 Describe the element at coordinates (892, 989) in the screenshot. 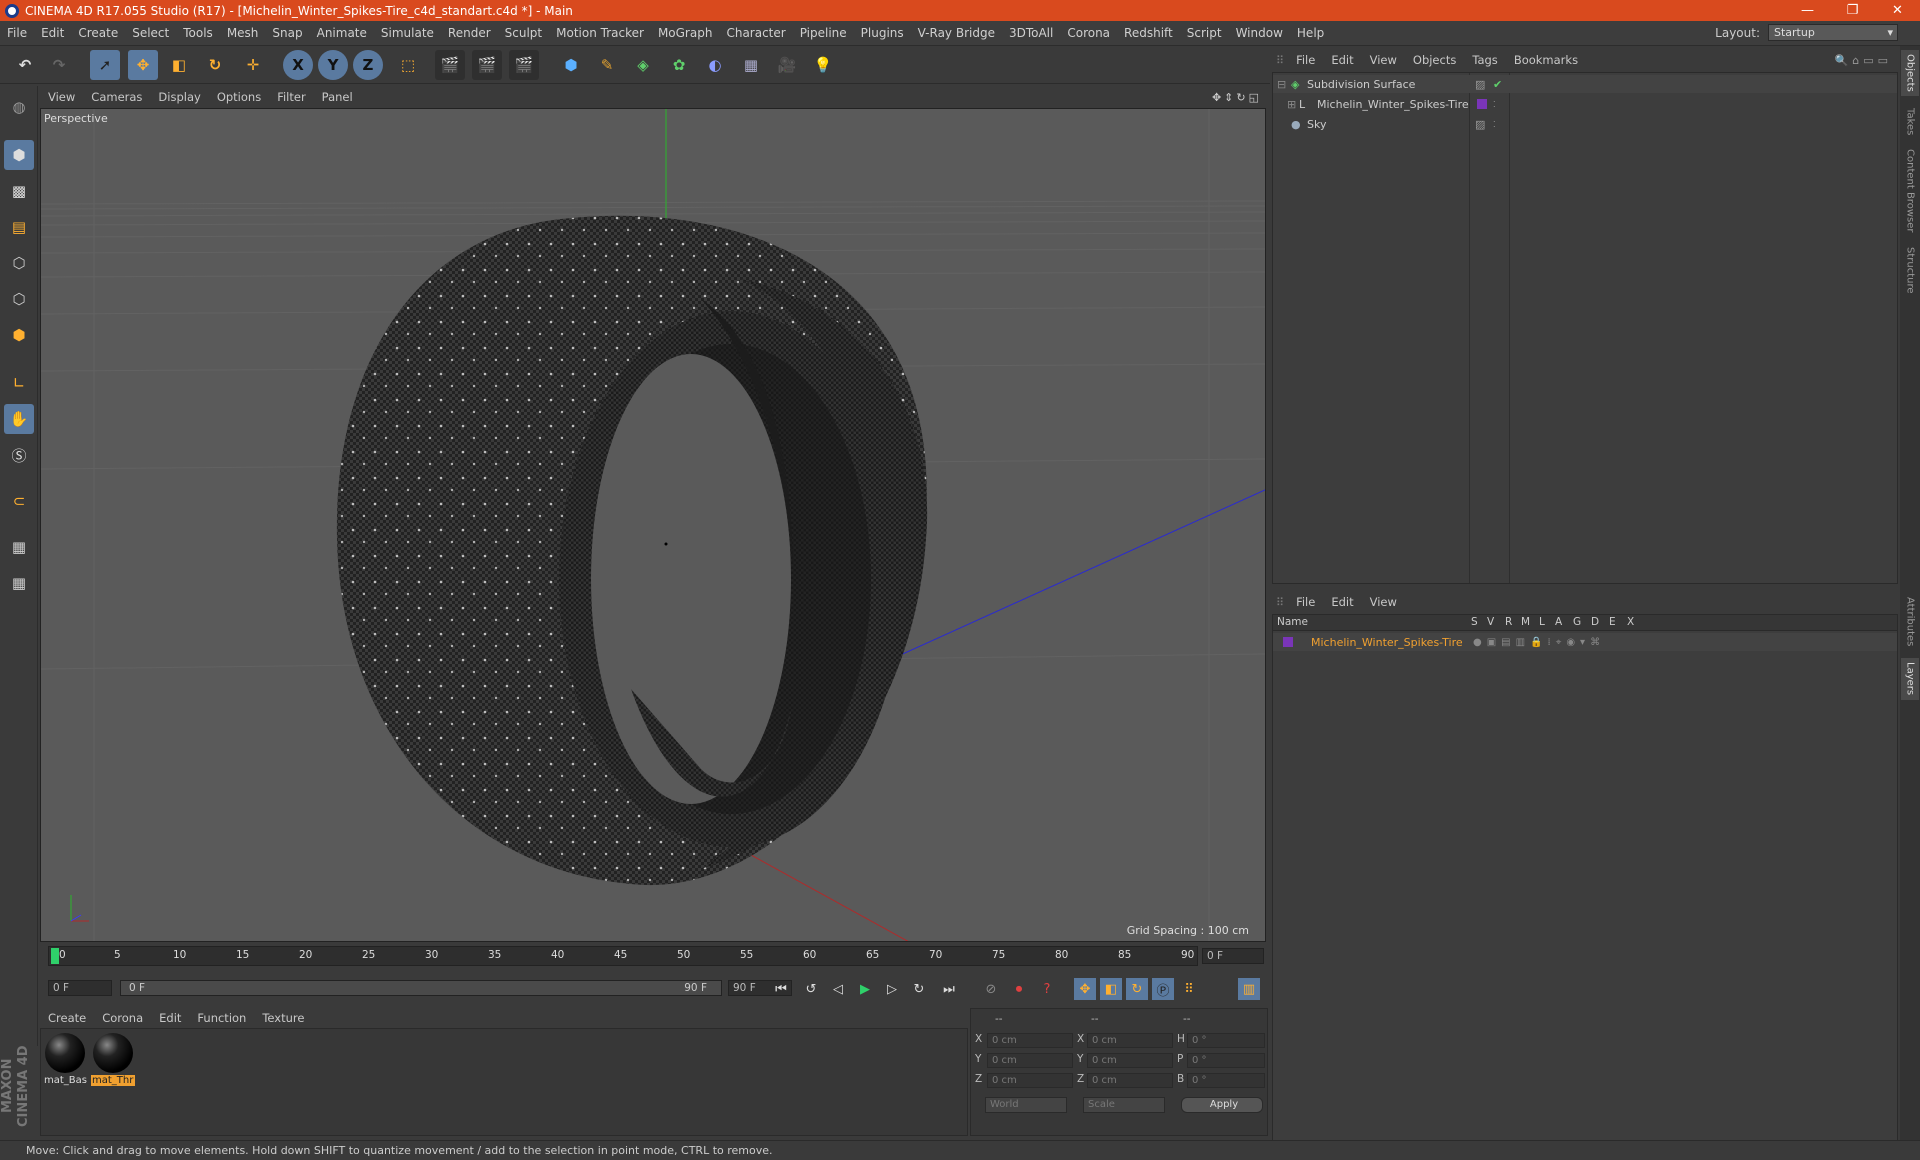

I see `next-frame-icon: ▷` at that location.